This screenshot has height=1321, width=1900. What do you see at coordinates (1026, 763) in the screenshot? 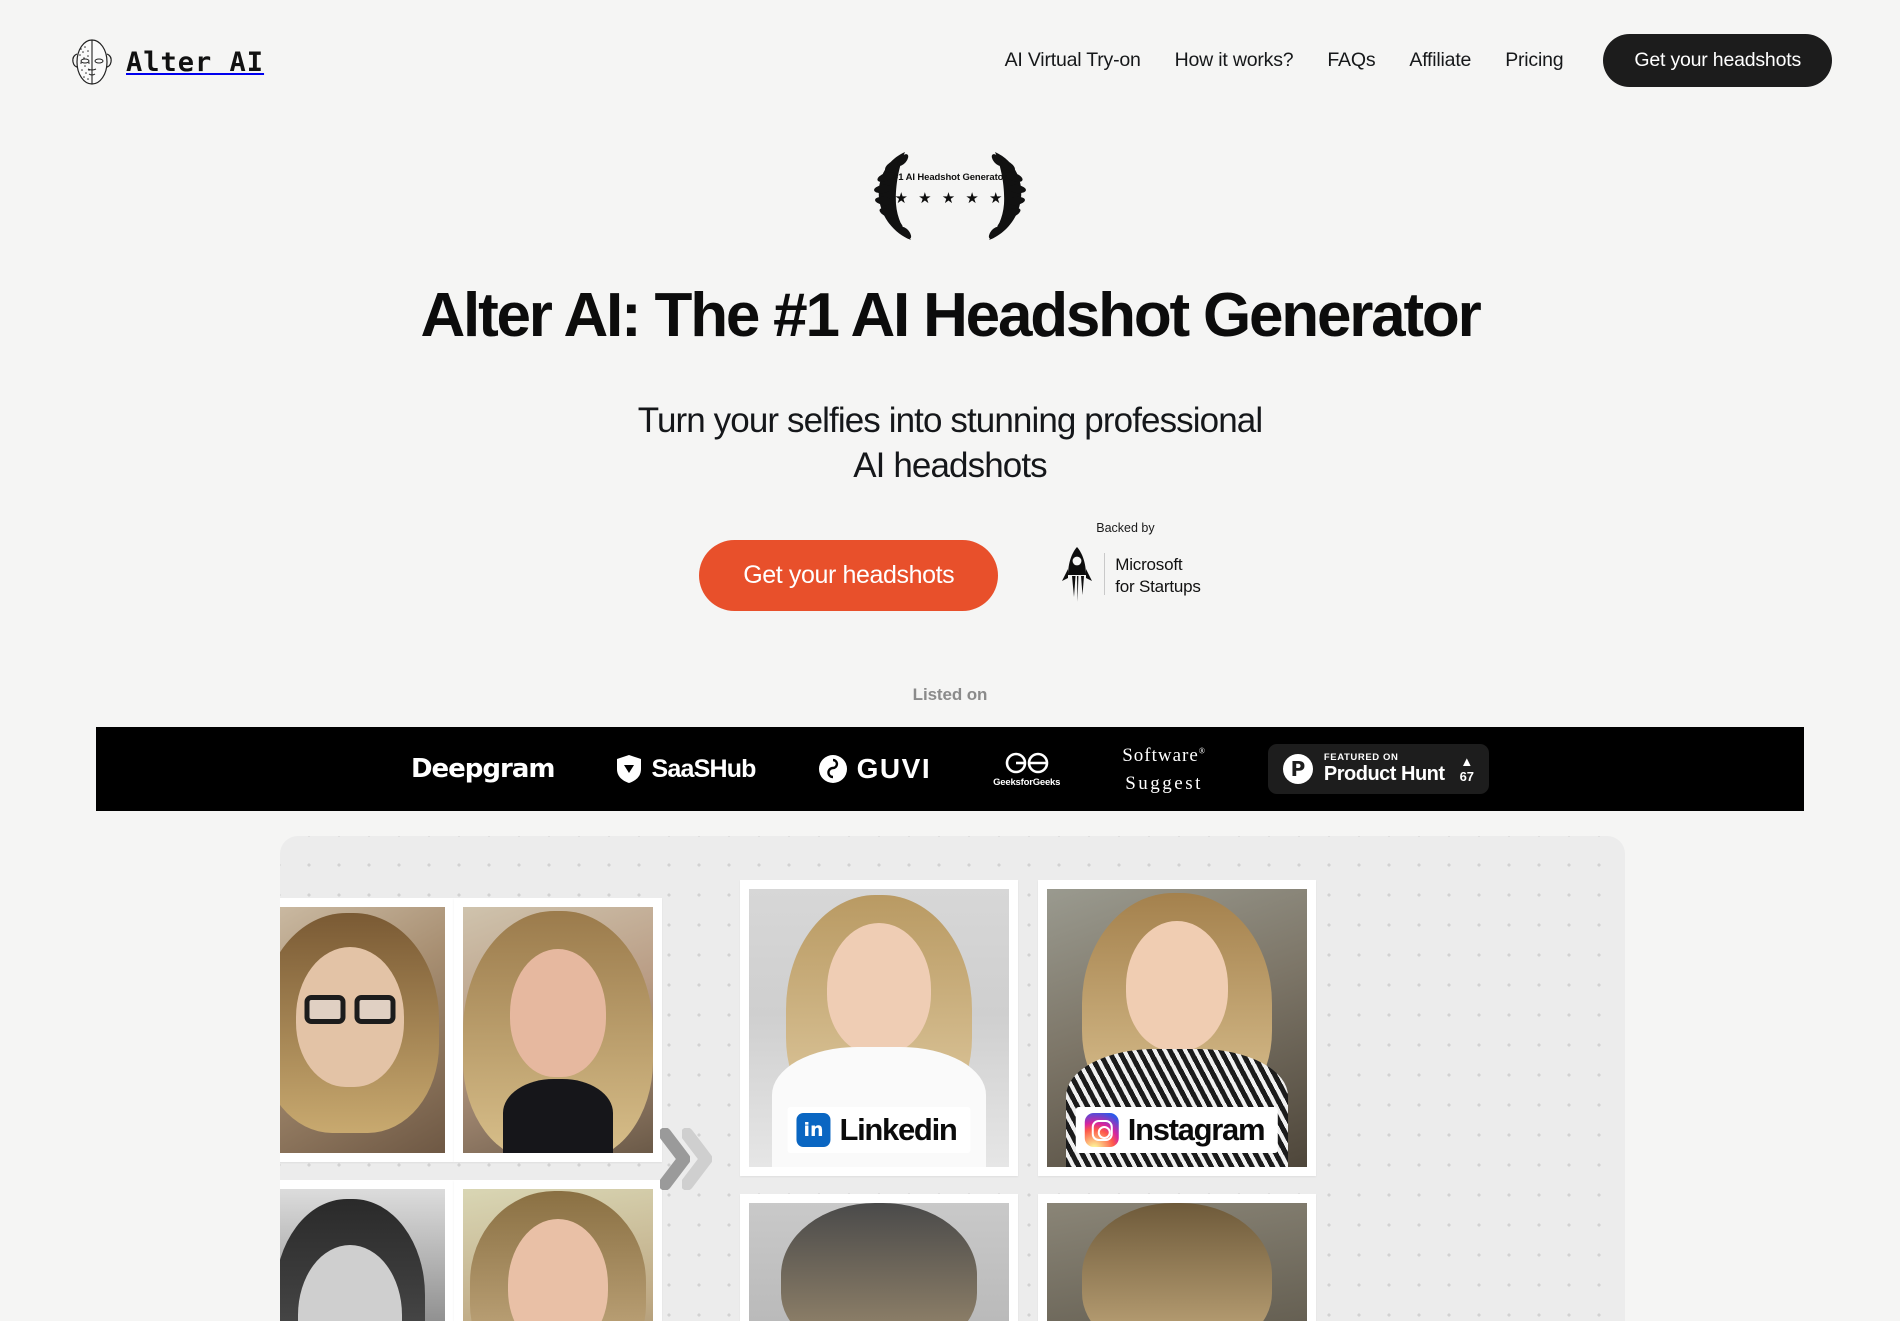
I see `geeksforgeeks-icon` at bounding box center [1026, 763].